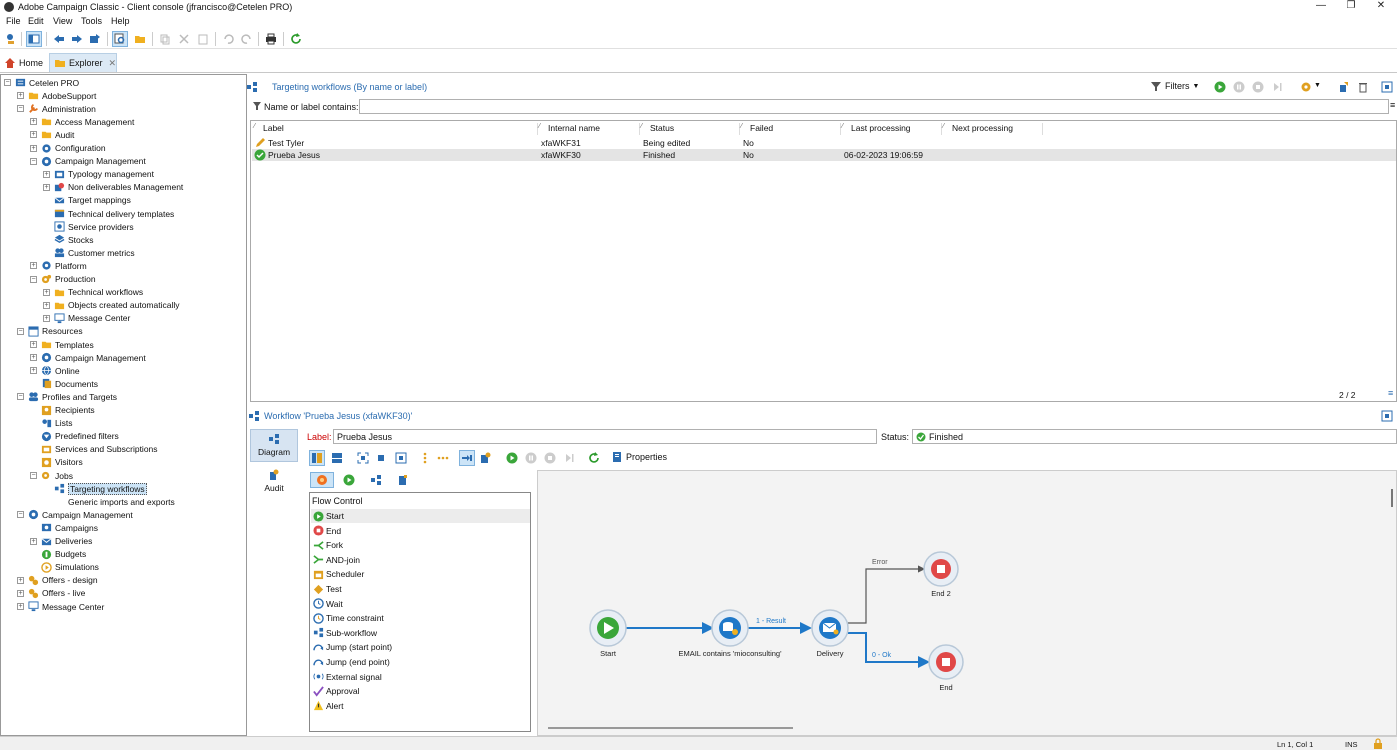  What do you see at coordinates (420, 516) in the screenshot?
I see `palette-item: Start` at bounding box center [420, 516].